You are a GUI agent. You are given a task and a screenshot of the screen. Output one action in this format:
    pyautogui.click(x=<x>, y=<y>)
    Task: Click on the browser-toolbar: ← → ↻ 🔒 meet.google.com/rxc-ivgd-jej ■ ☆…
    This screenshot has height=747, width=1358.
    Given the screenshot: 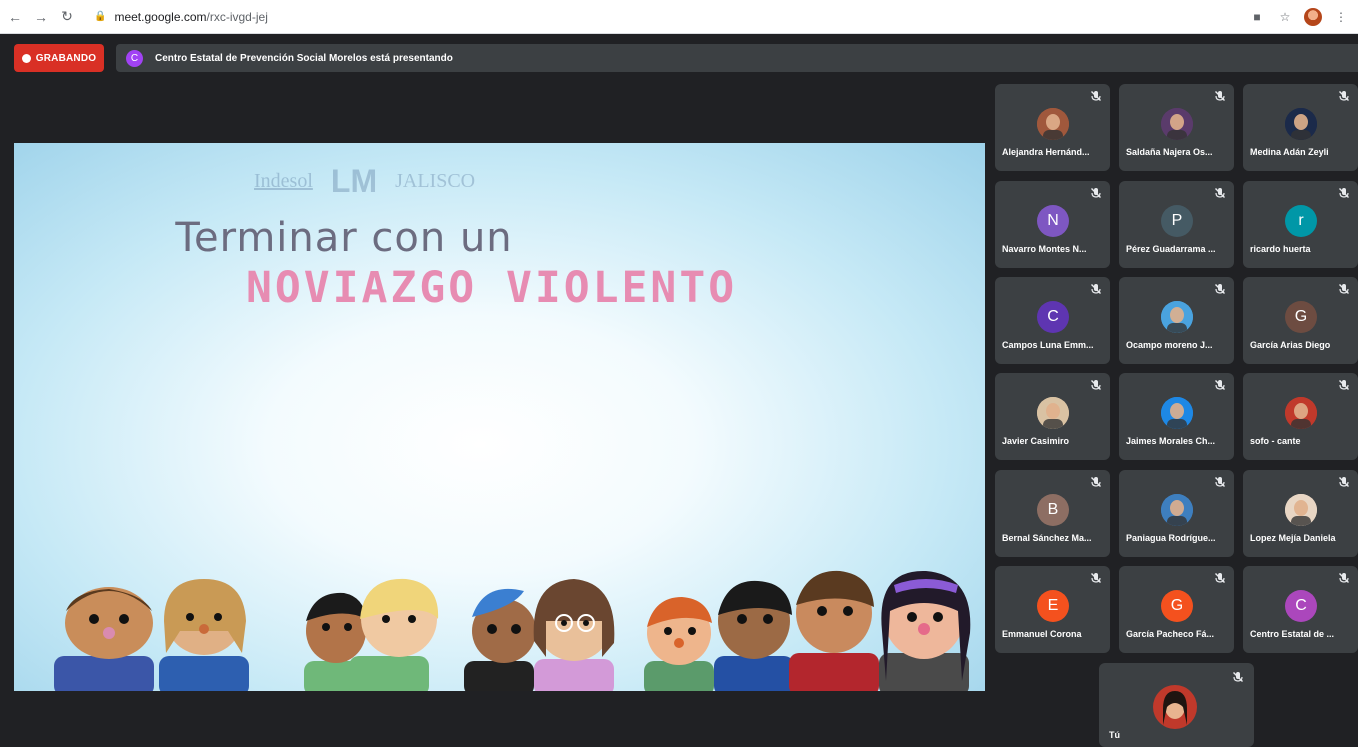 What is the action you would take?
    pyautogui.click(x=679, y=17)
    